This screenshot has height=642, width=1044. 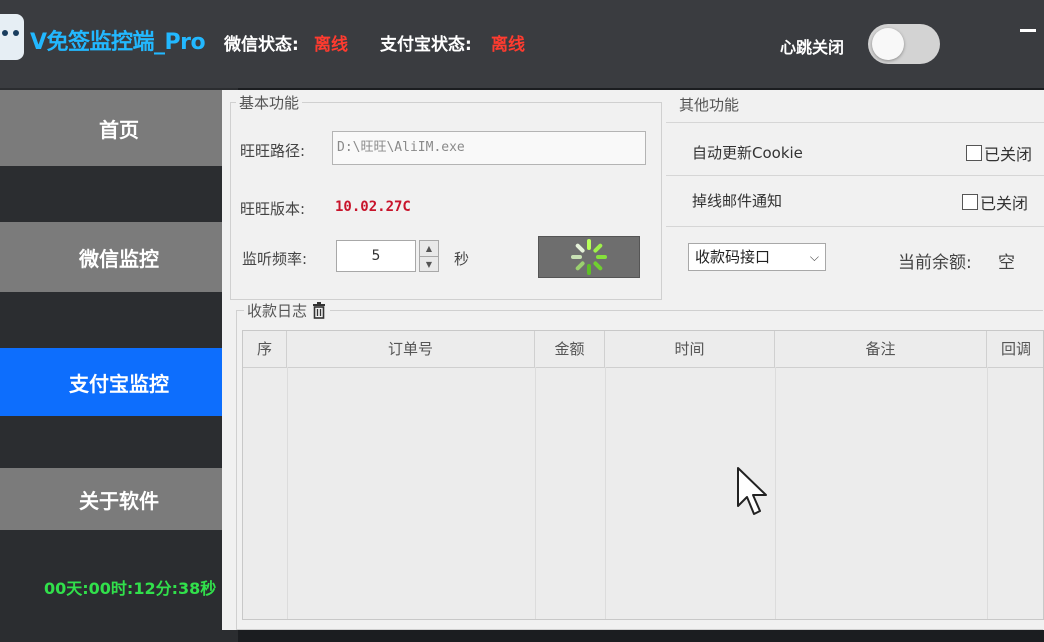 I want to click on auto-cookie-checkbox: 已关闭, so click(x=999, y=153).